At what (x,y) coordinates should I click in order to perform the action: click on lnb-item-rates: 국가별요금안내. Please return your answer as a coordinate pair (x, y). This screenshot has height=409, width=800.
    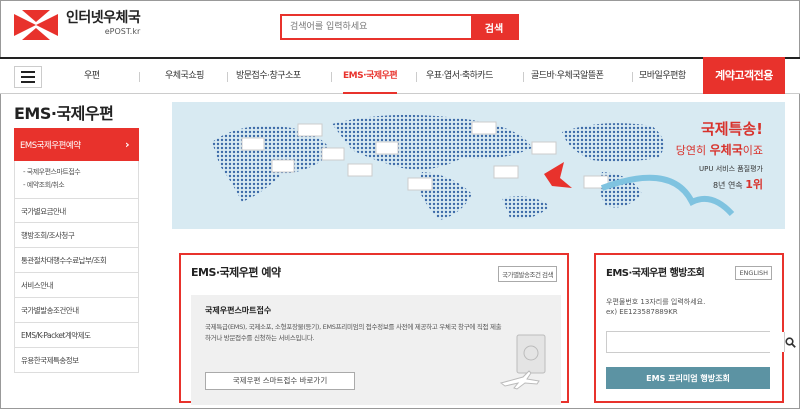
    Looking at the image, I should click on (76, 210).